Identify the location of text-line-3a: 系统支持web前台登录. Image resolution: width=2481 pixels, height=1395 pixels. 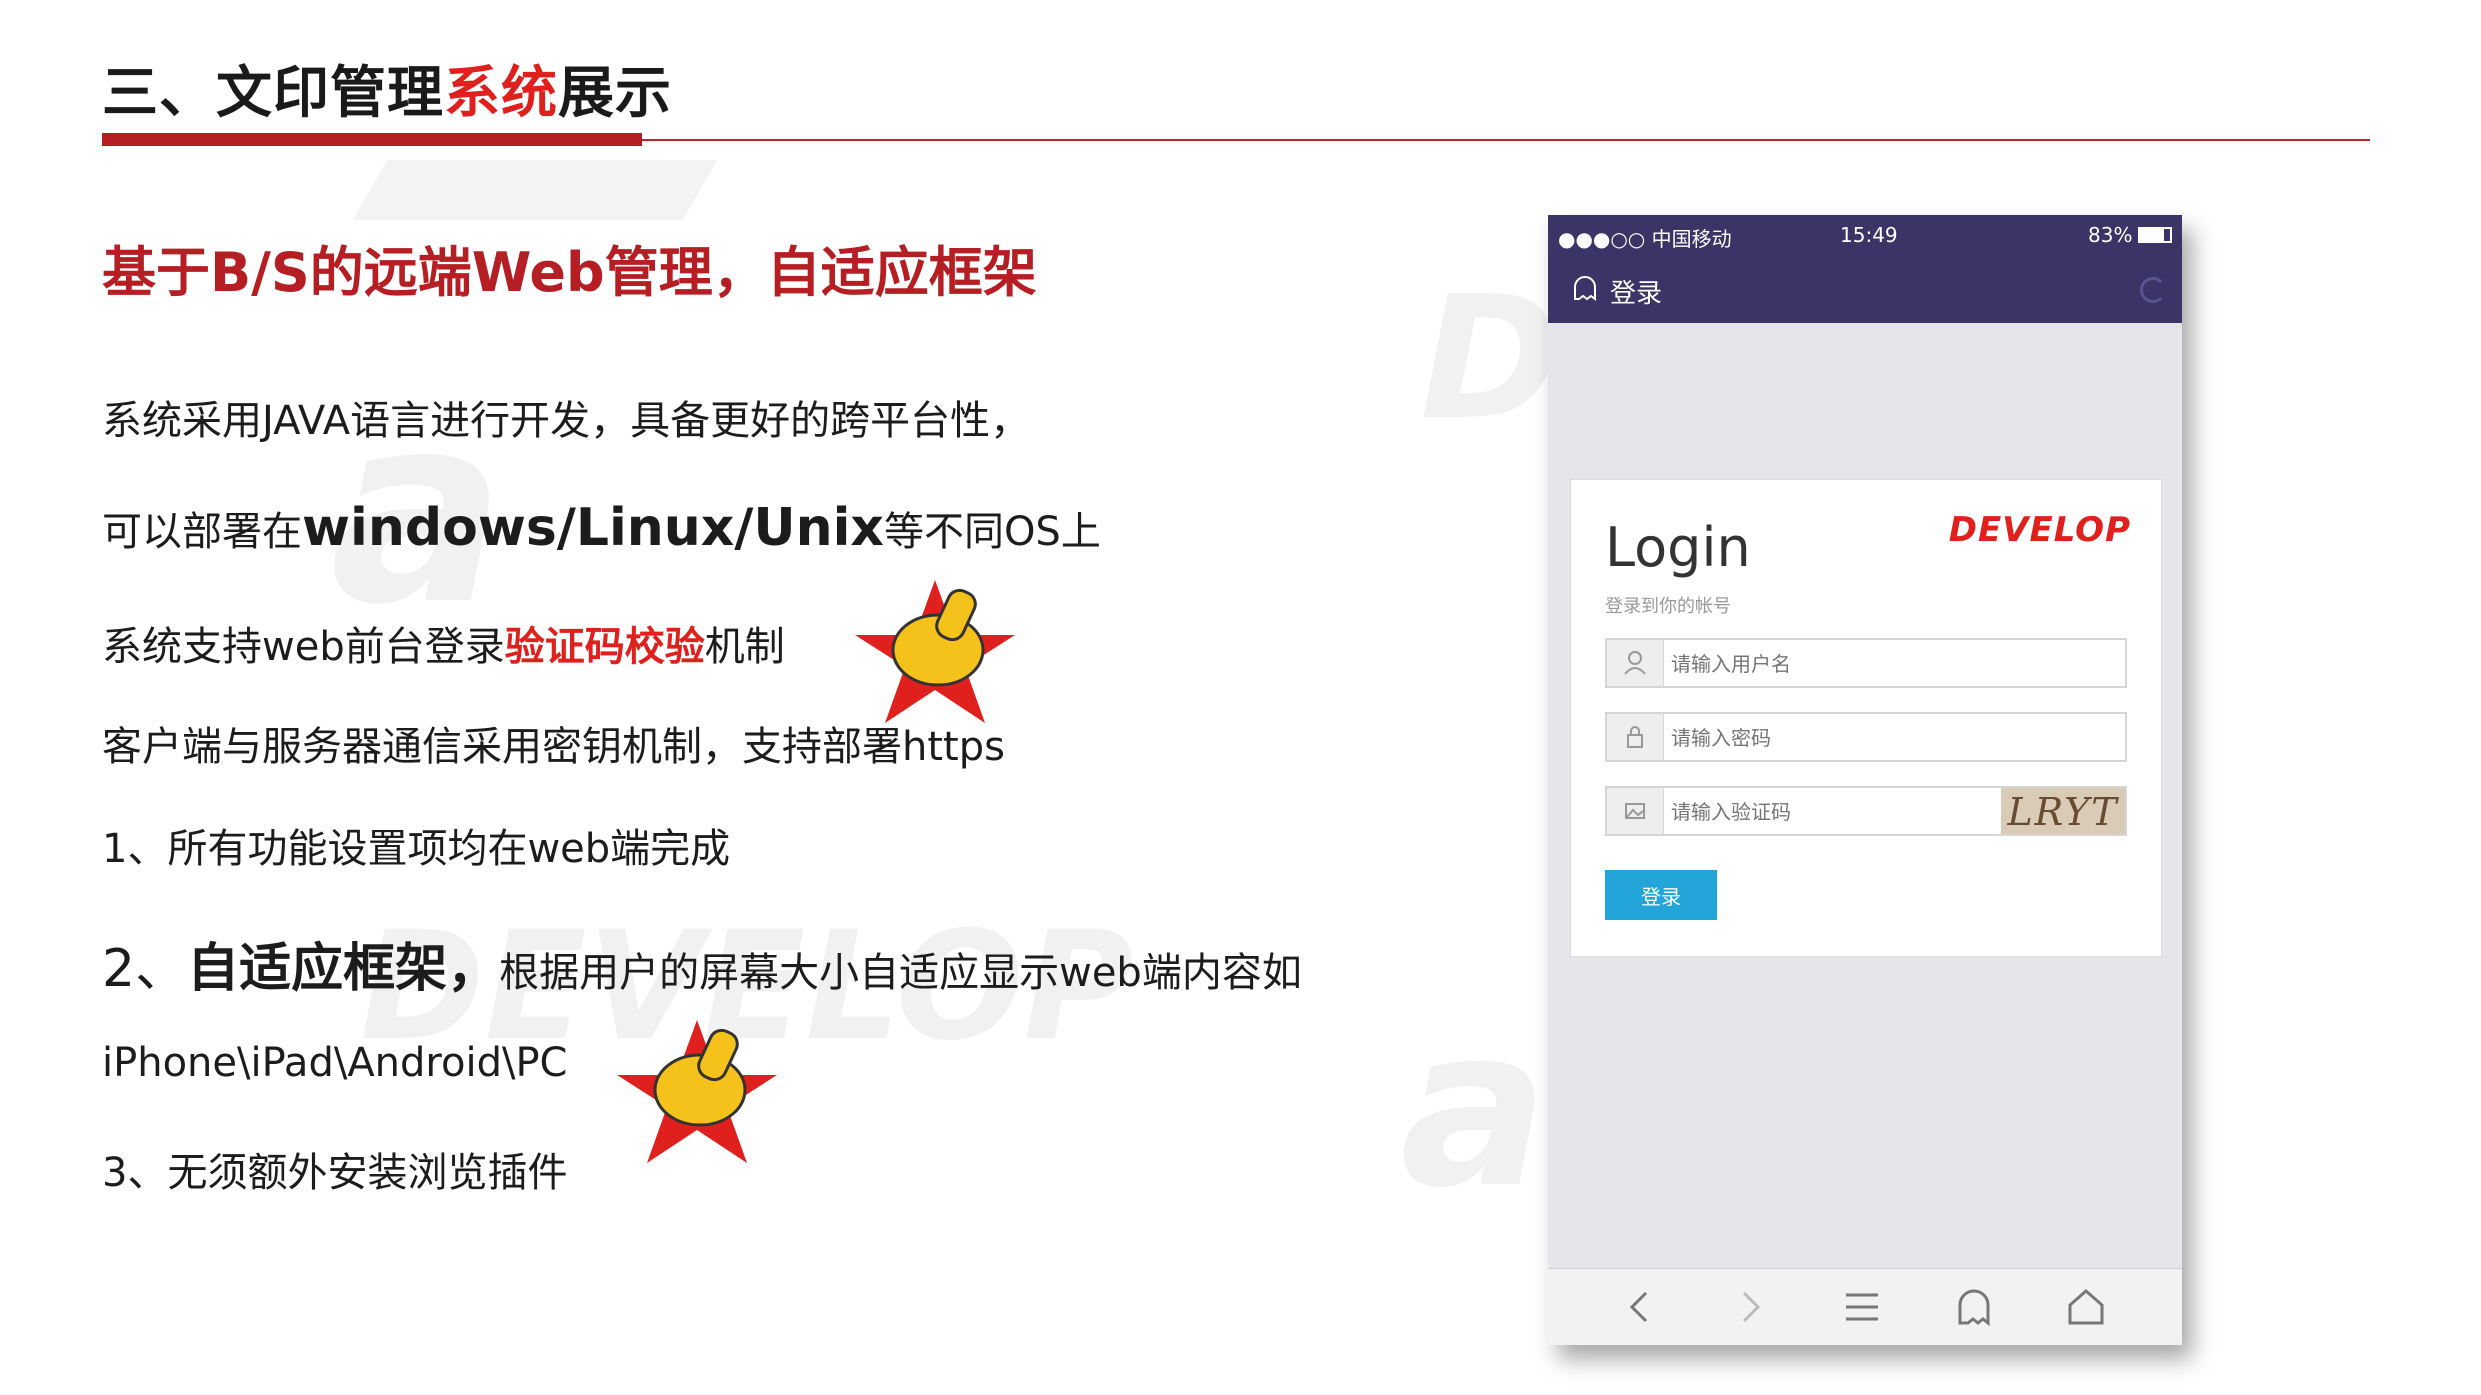
(303, 647).